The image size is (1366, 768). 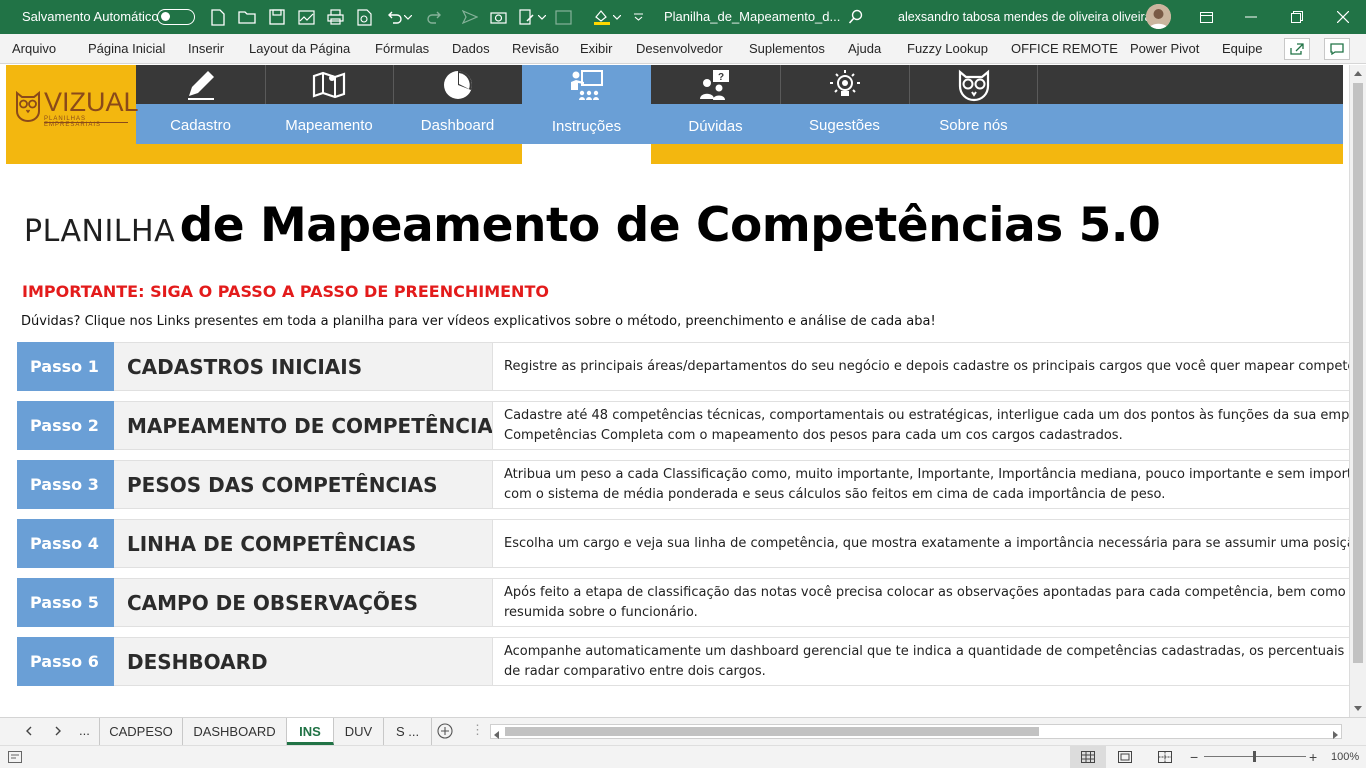 I want to click on nav-label: Dúvidas, so click(x=715, y=126).